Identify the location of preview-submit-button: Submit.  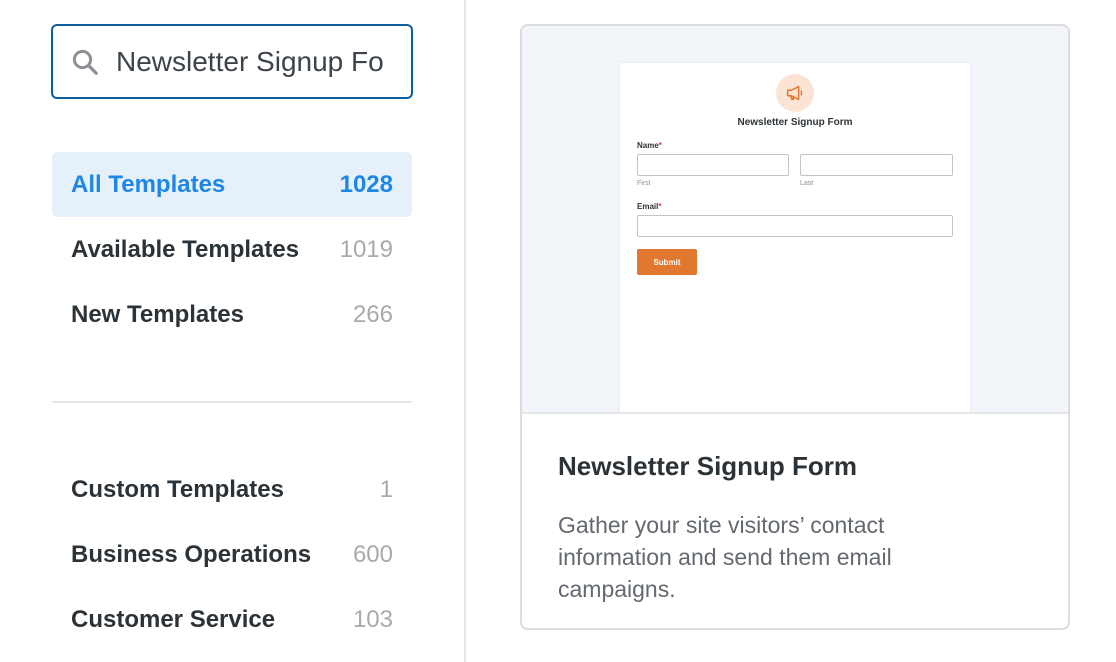
(667, 262).